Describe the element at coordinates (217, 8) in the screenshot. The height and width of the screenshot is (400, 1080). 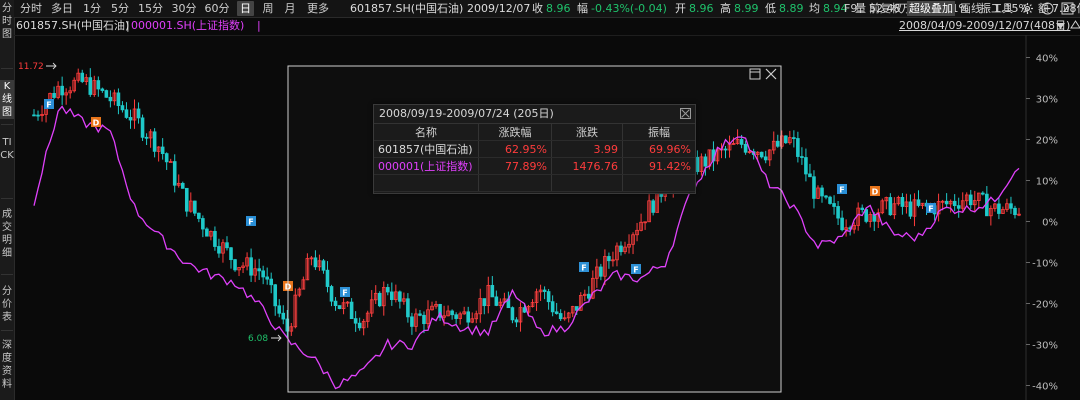
I see `period-60min: 60分` at that location.